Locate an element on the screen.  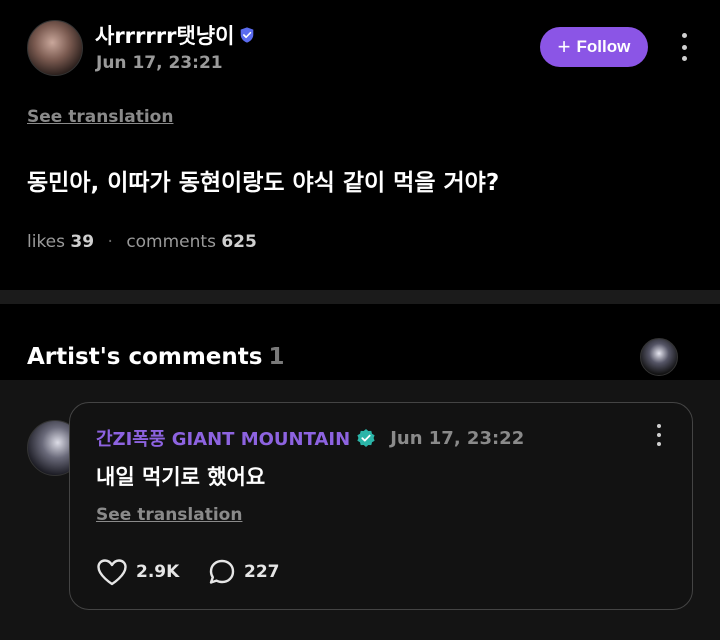
comment-author-name: 간ZI폭풍 GIANT MOUNTAIN is located at coordinates (223, 438).